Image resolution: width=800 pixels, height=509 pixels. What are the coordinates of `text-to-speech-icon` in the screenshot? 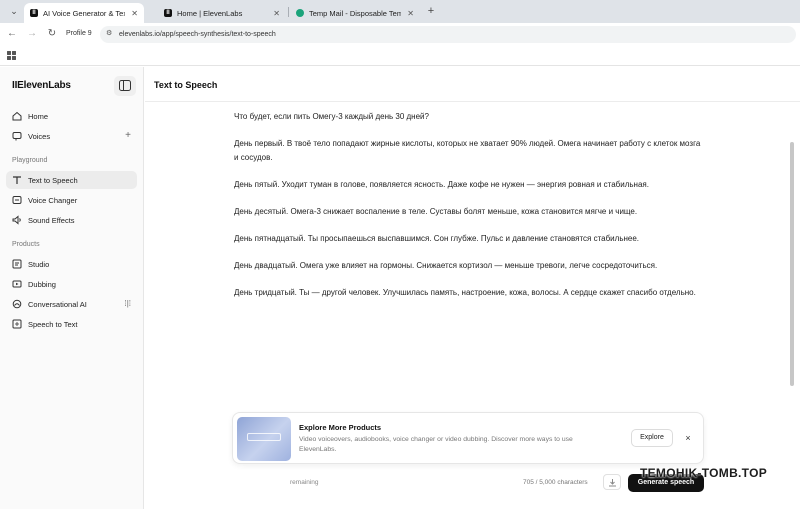 It's located at (17, 180).